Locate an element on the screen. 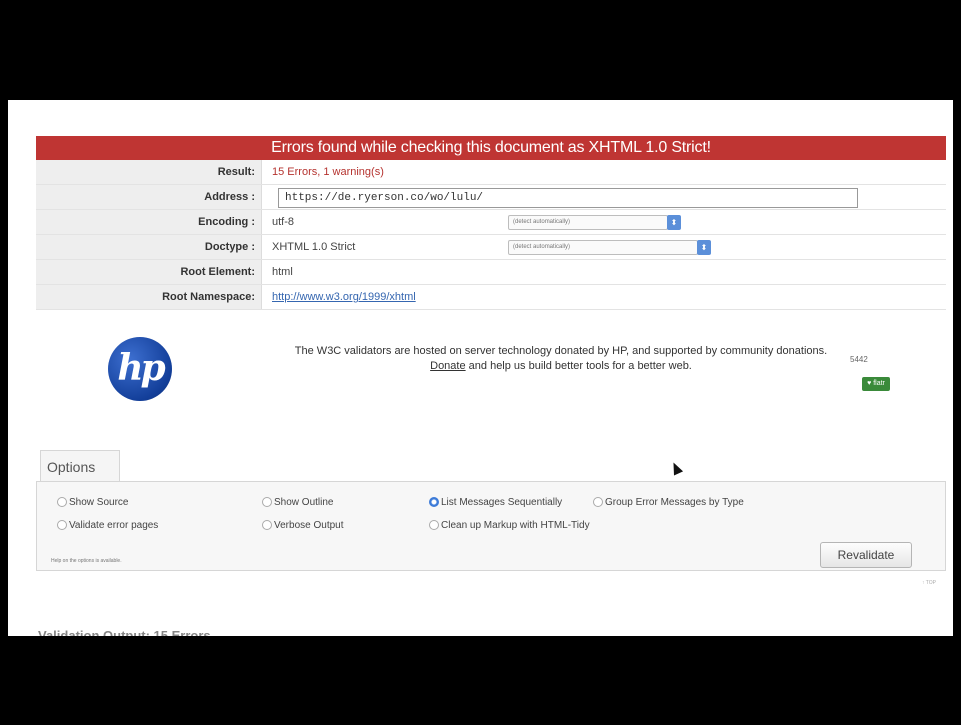 Image resolution: width=961 pixels, height=725 pixels. root-element-label: Root Element: is located at coordinates (149, 272).